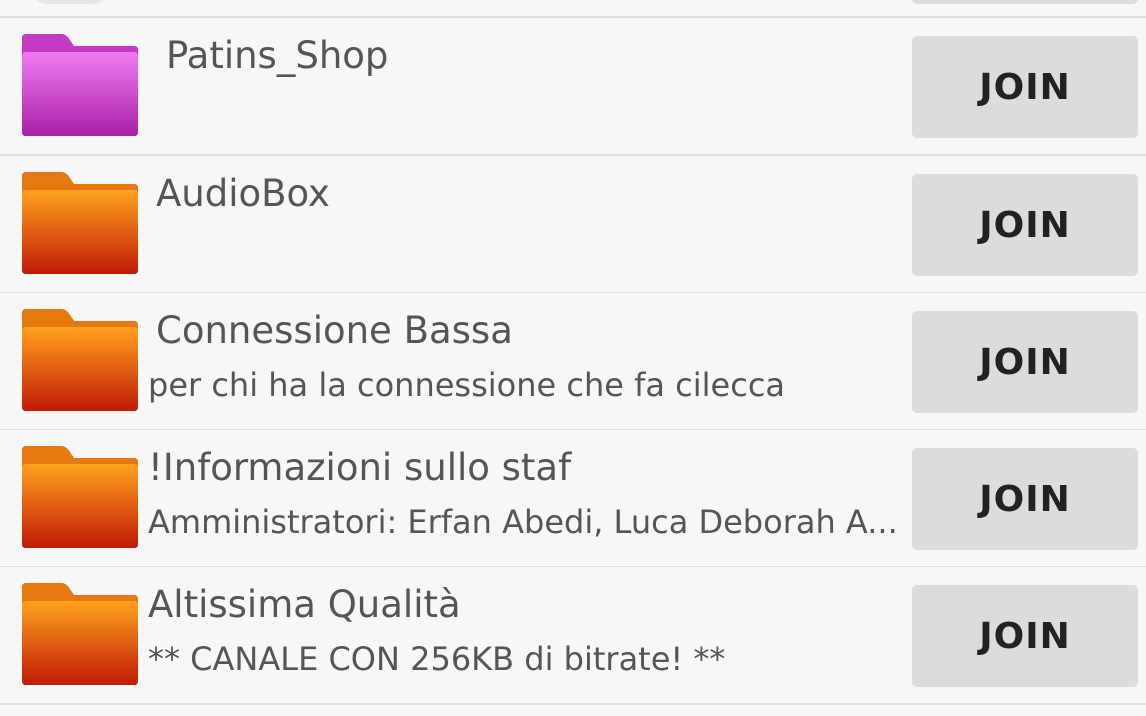 The height and width of the screenshot is (716, 1146). I want to click on channel-name: Connessione Bassa, so click(334, 330).